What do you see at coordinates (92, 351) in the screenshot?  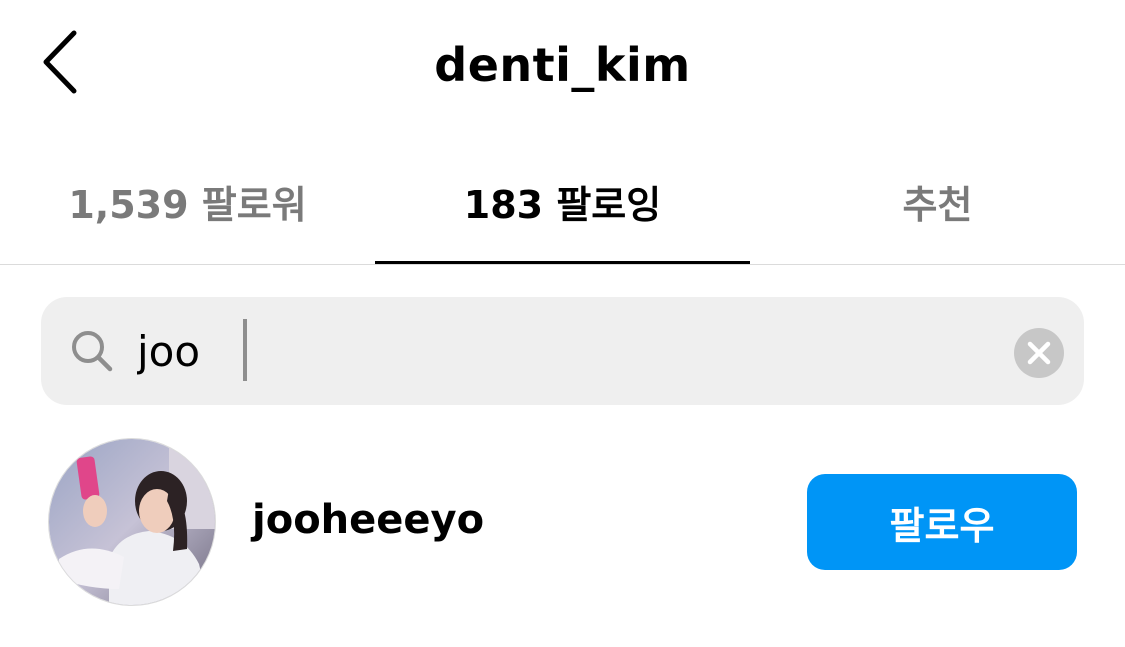 I see `search-icon` at bounding box center [92, 351].